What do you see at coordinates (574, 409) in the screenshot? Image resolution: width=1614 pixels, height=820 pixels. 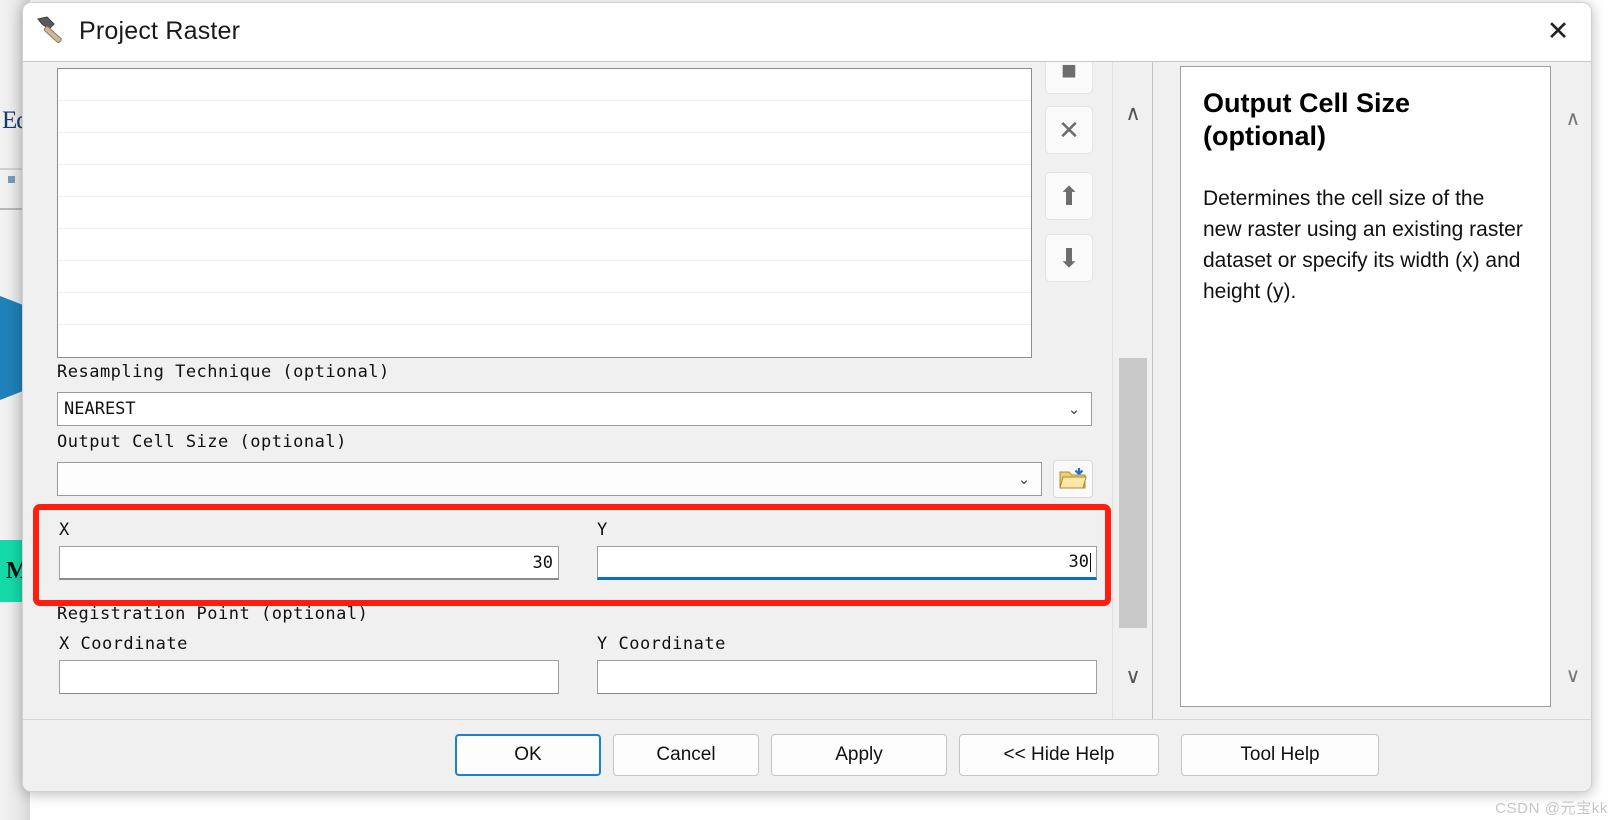 I see `resampling-technique-combobox: NEAREST ⌄` at bounding box center [574, 409].